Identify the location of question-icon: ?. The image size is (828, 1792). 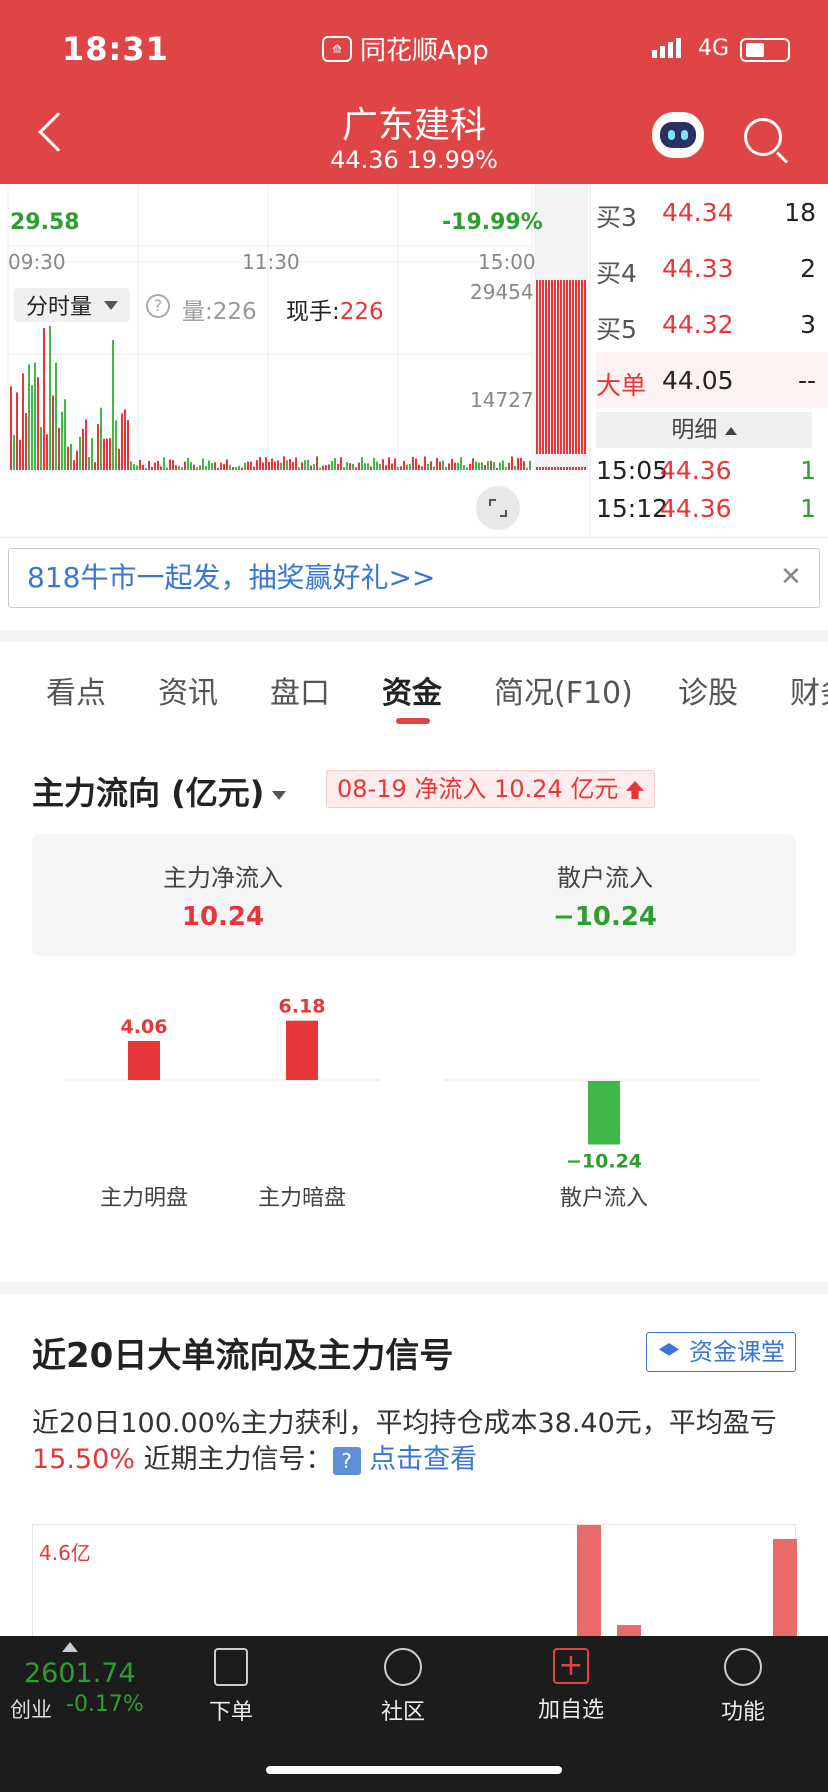
(346, 1460).